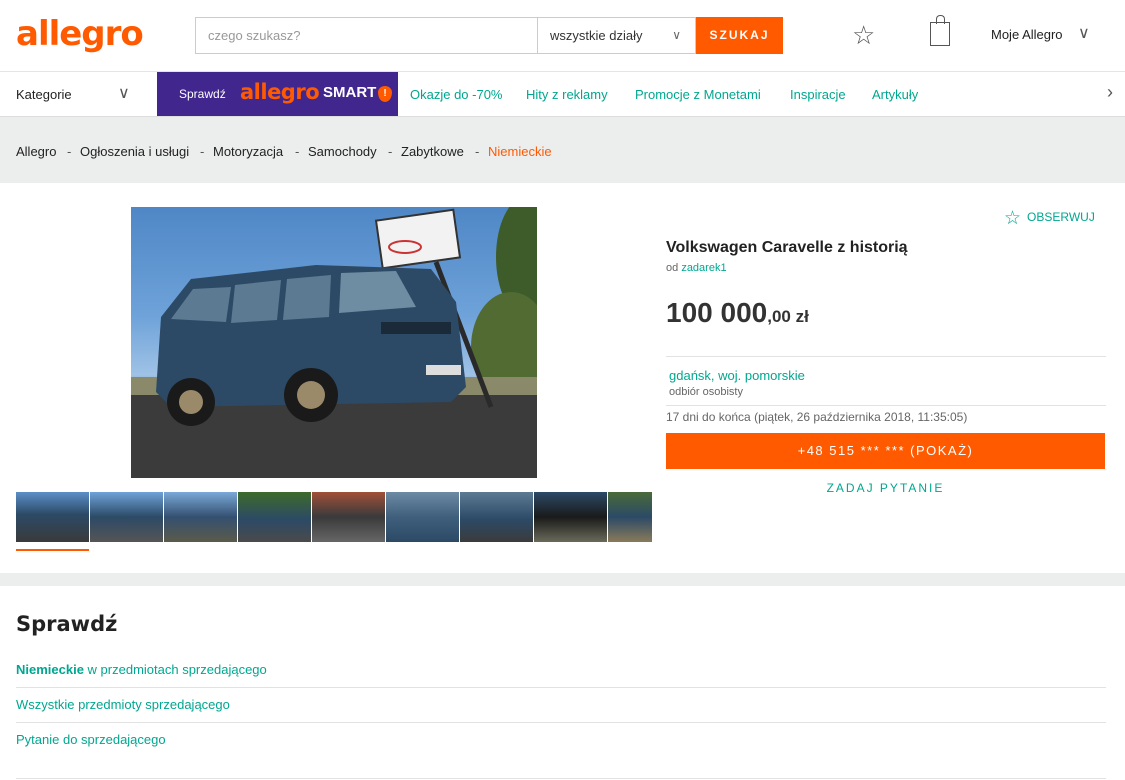 The image size is (1125, 780). I want to click on nav-link-coins: Promocje z Monetami, so click(698, 94).